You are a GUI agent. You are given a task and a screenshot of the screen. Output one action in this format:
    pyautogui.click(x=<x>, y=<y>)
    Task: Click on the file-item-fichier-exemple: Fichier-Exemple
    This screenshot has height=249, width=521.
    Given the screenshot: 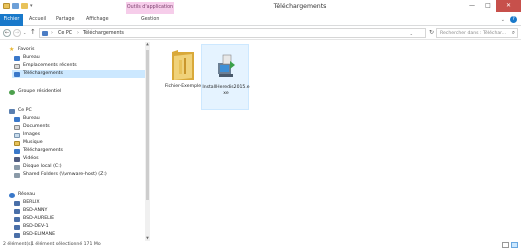 What is the action you would take?
    pyautogui.click(x=183, y=77)
    